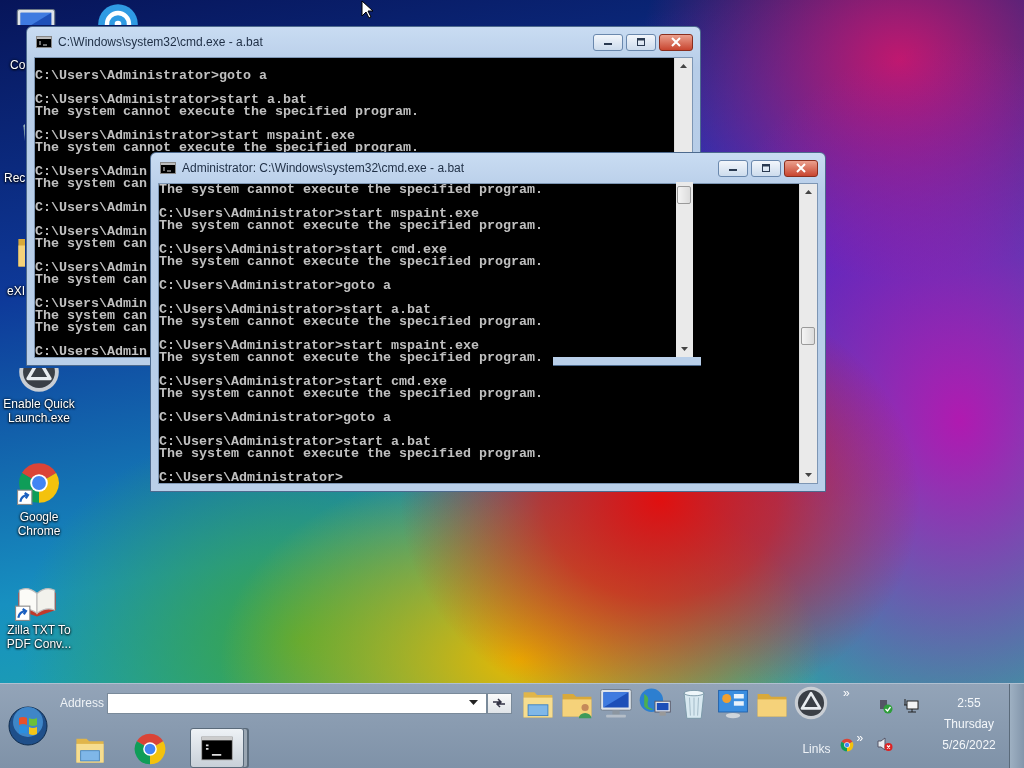 The image size is (1024, 768). I want to click on icon-label: Enable Quick Launch.exe, so click(39, 411).